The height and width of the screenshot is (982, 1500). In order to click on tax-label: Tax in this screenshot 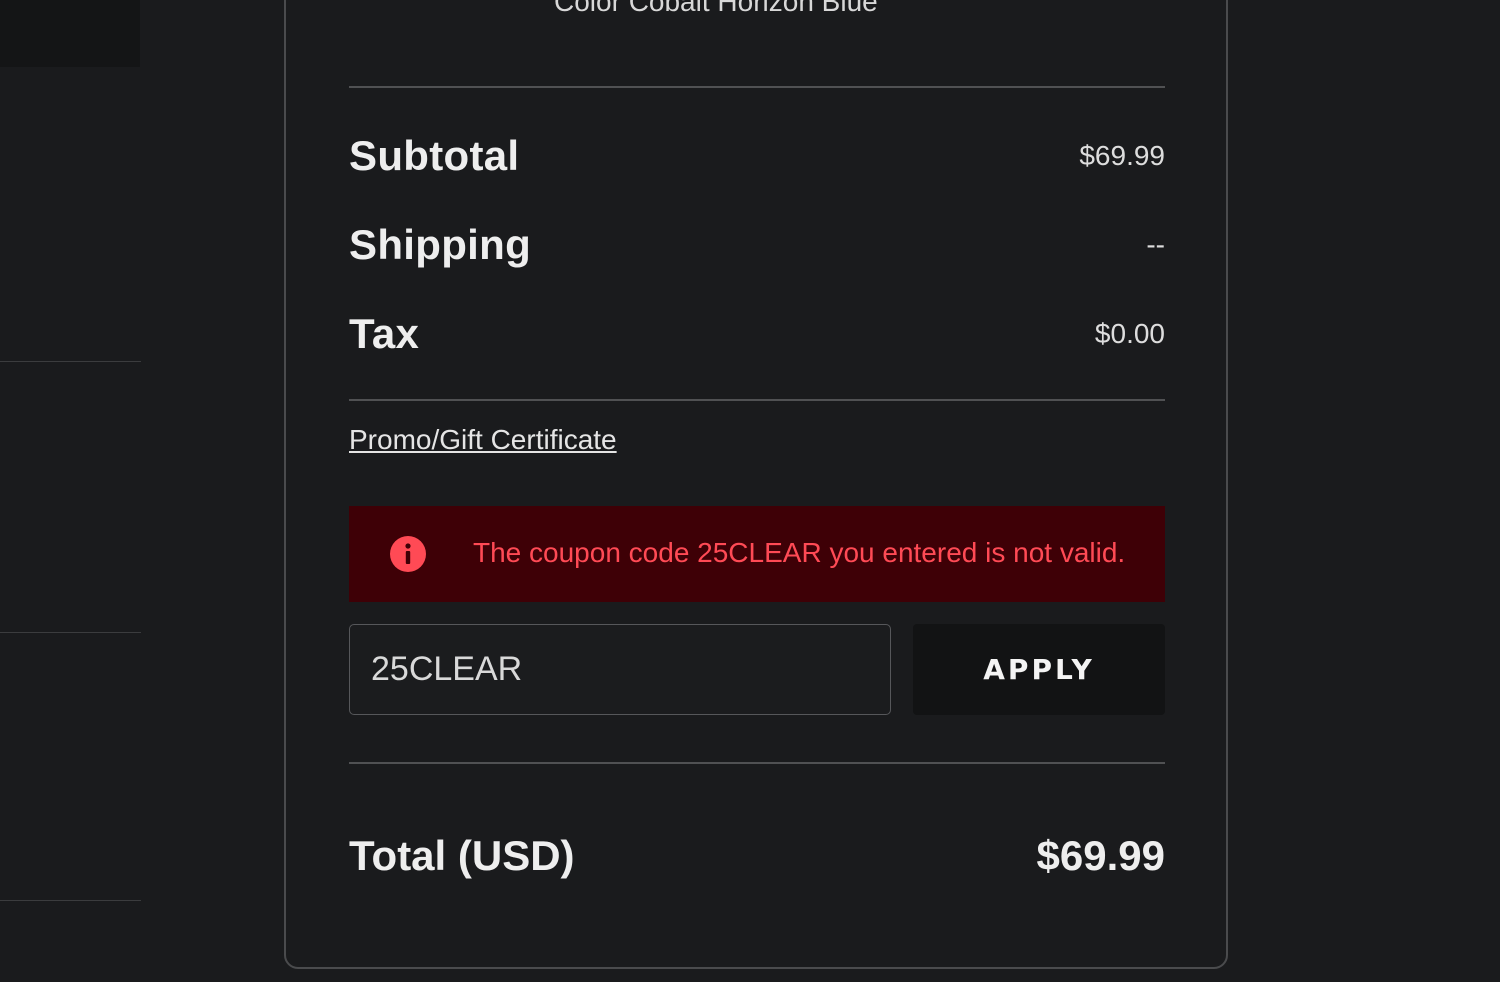, I will do `click(384, 333)`.